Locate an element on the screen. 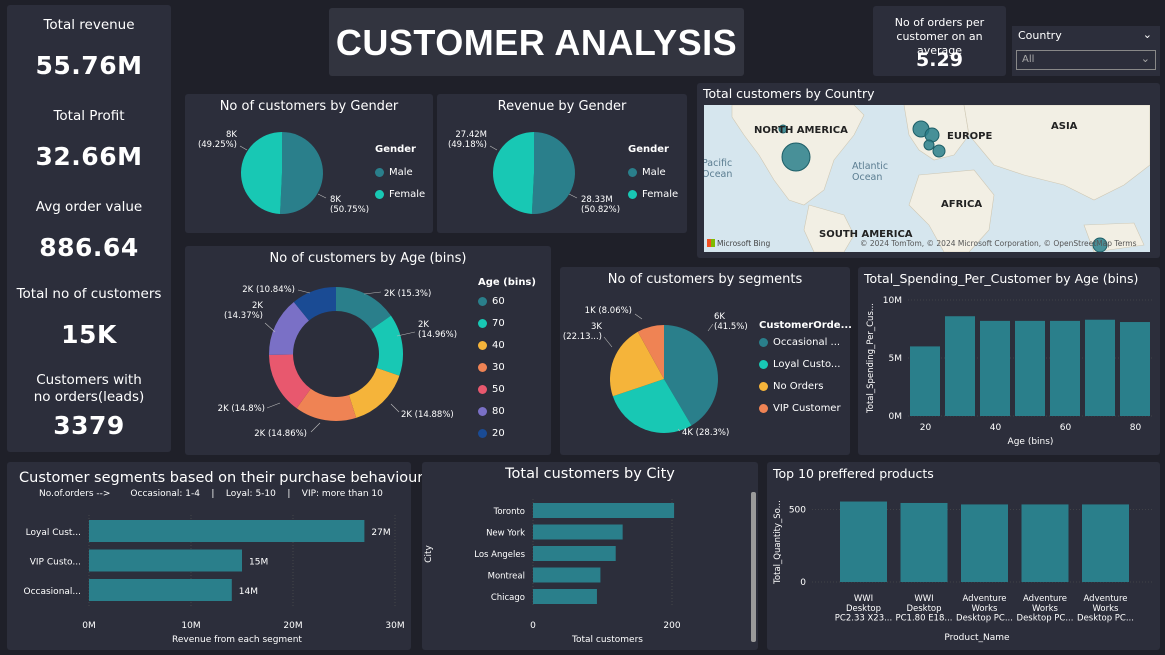 Image resolution: width=1165 pixels, height=655 pixels. country-select: All ⌄ is located at coordinates (1086, 60).